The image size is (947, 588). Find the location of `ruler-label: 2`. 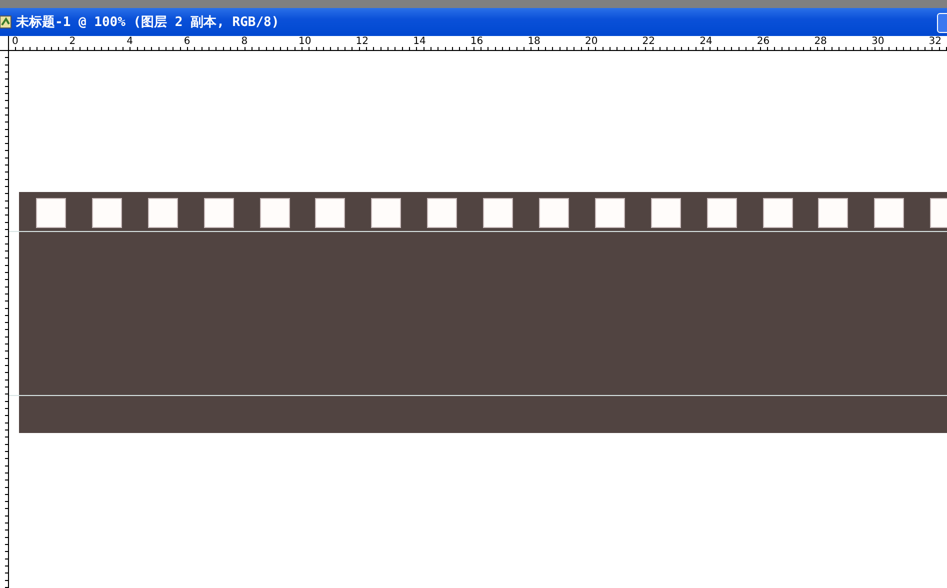

ruler-label: 2 is located at coordinates (72, 41).